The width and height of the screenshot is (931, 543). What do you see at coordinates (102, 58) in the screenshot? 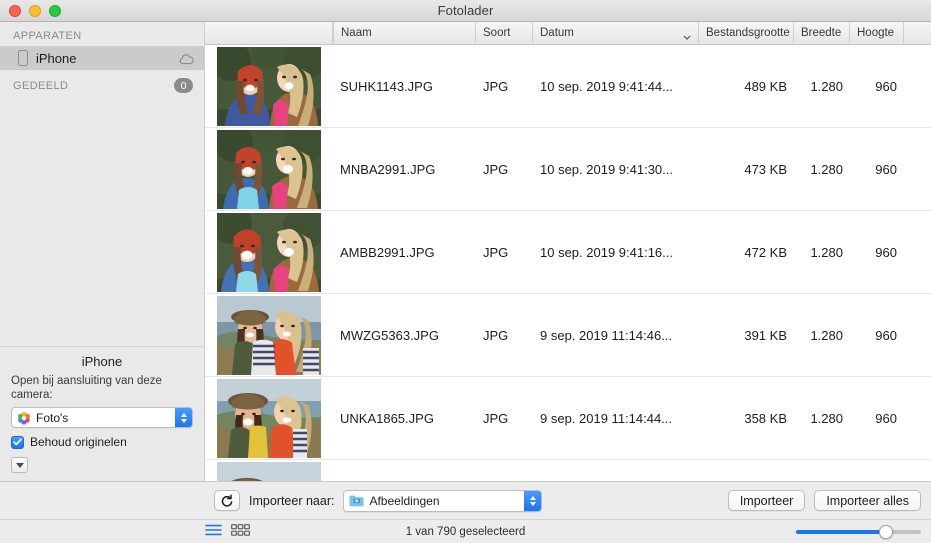
I see `sidebar-item-iphone: iPhone` at bounding box center [102, 58].